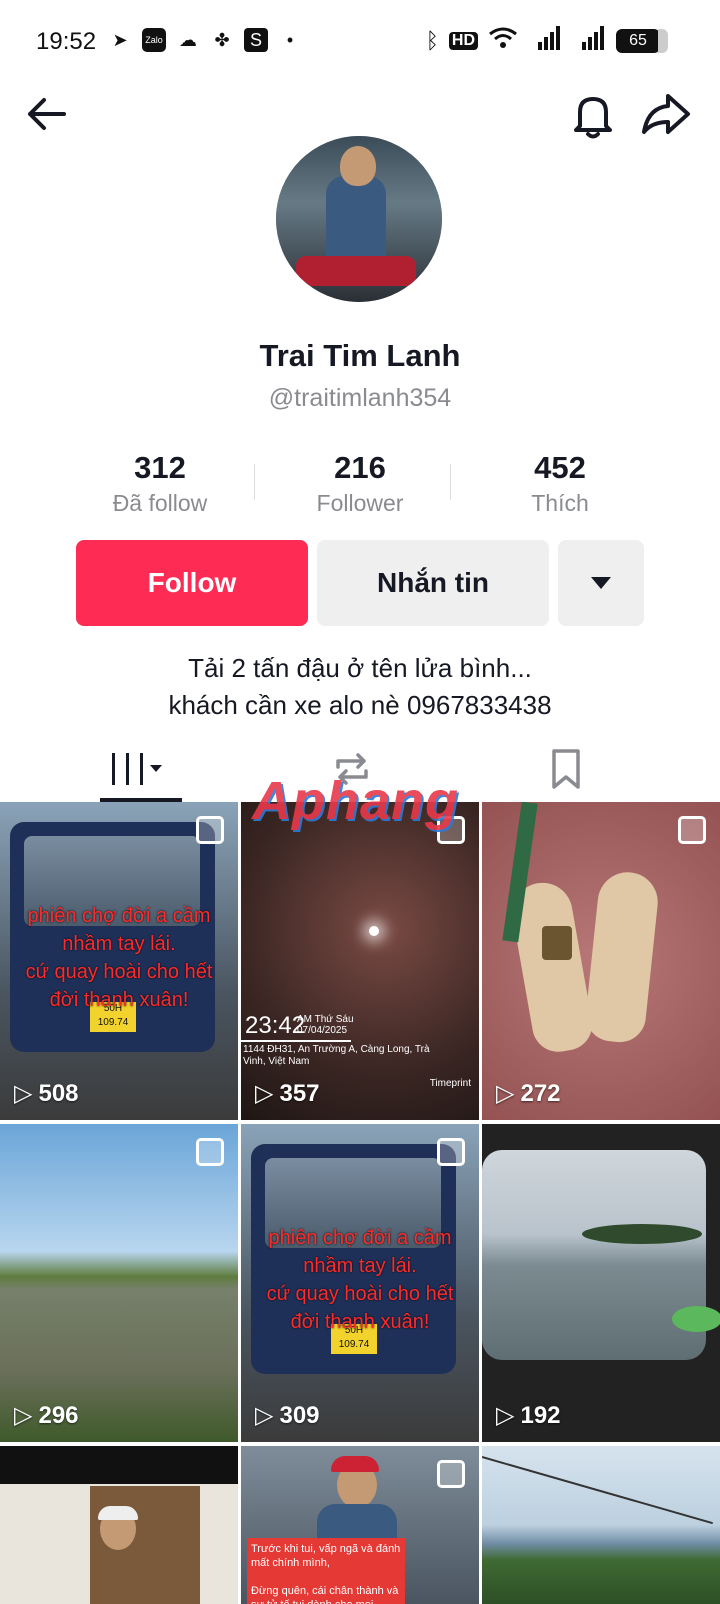 This screenshot has height=1604, width=720. I want to click on status-time: 19:52, so click(66, 41).